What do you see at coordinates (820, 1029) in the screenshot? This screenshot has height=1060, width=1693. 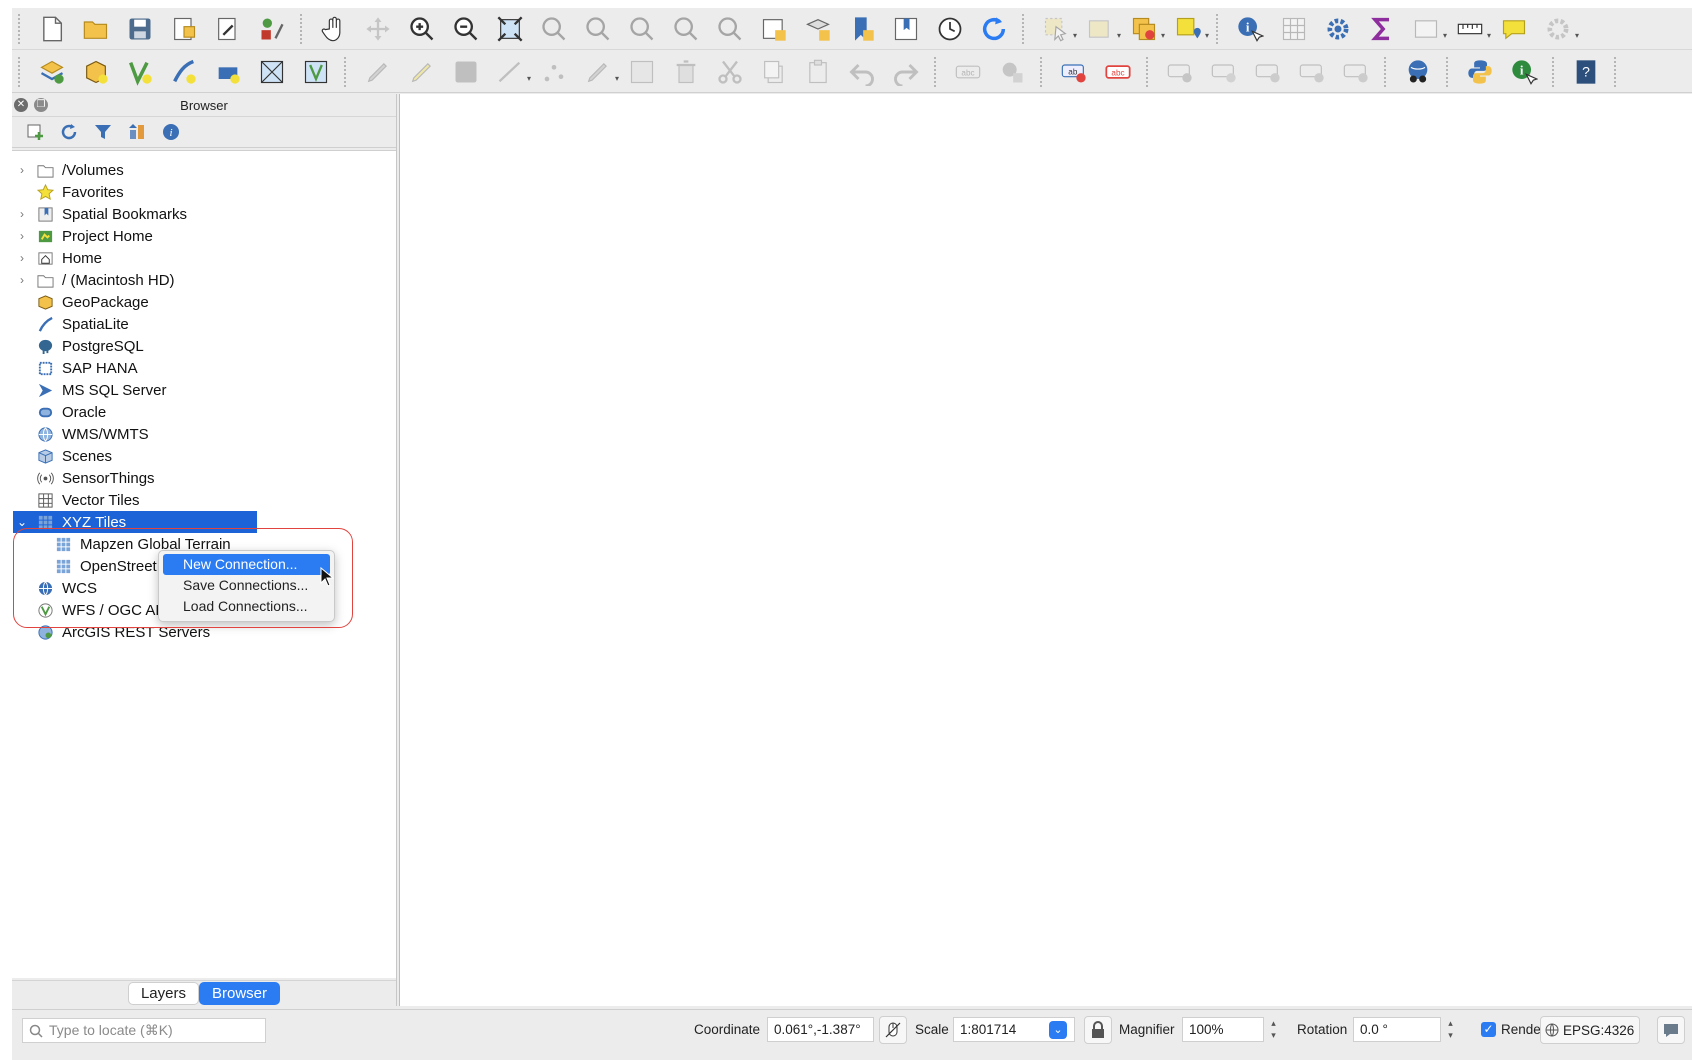 I see `coordinate-field: 0.061°,-1.387°` at bounding box center [820, 1029].